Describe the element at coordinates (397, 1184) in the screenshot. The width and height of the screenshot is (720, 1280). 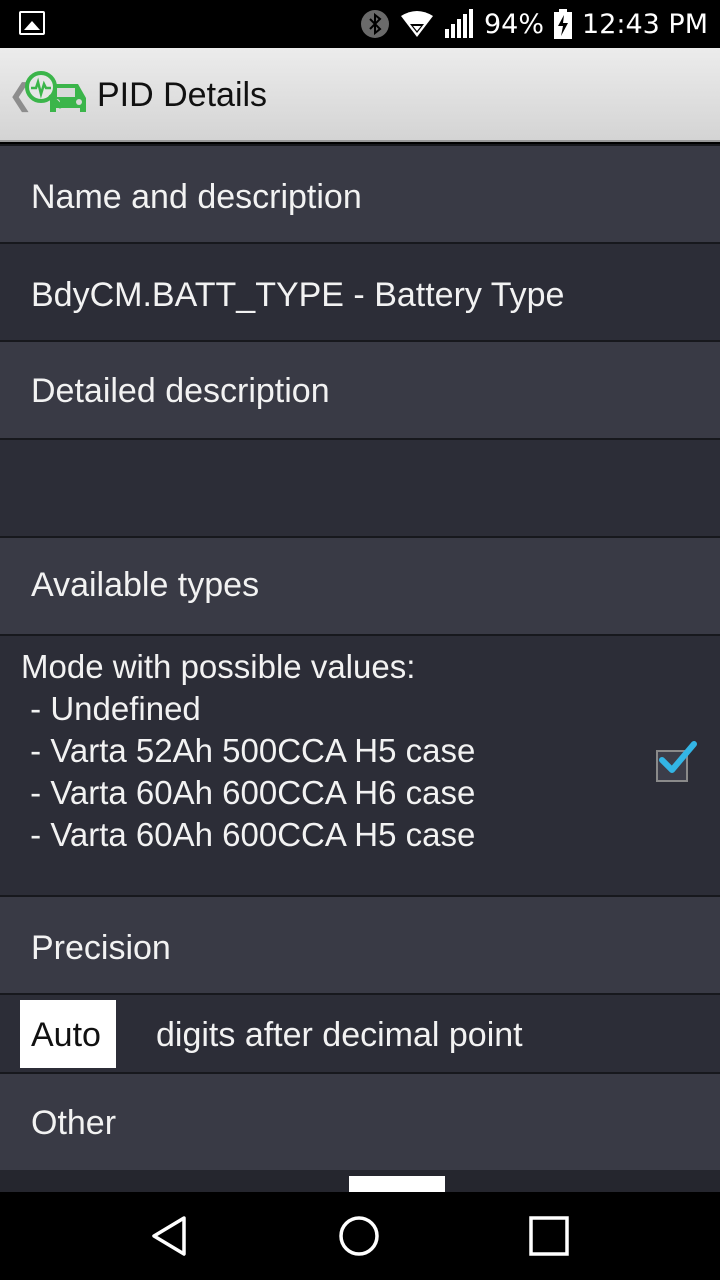
I see `scroll-indicator` at that location.